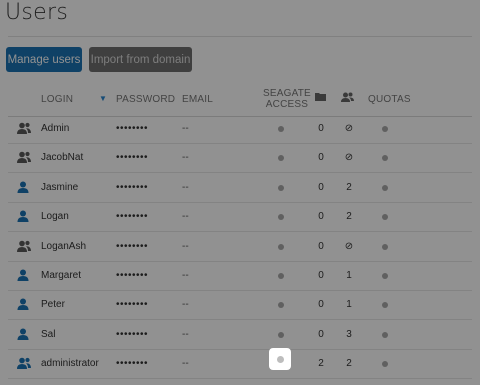 This screenshot has height=385, width=480. I want to click on user-login: JacobNat, so click(62, 157).